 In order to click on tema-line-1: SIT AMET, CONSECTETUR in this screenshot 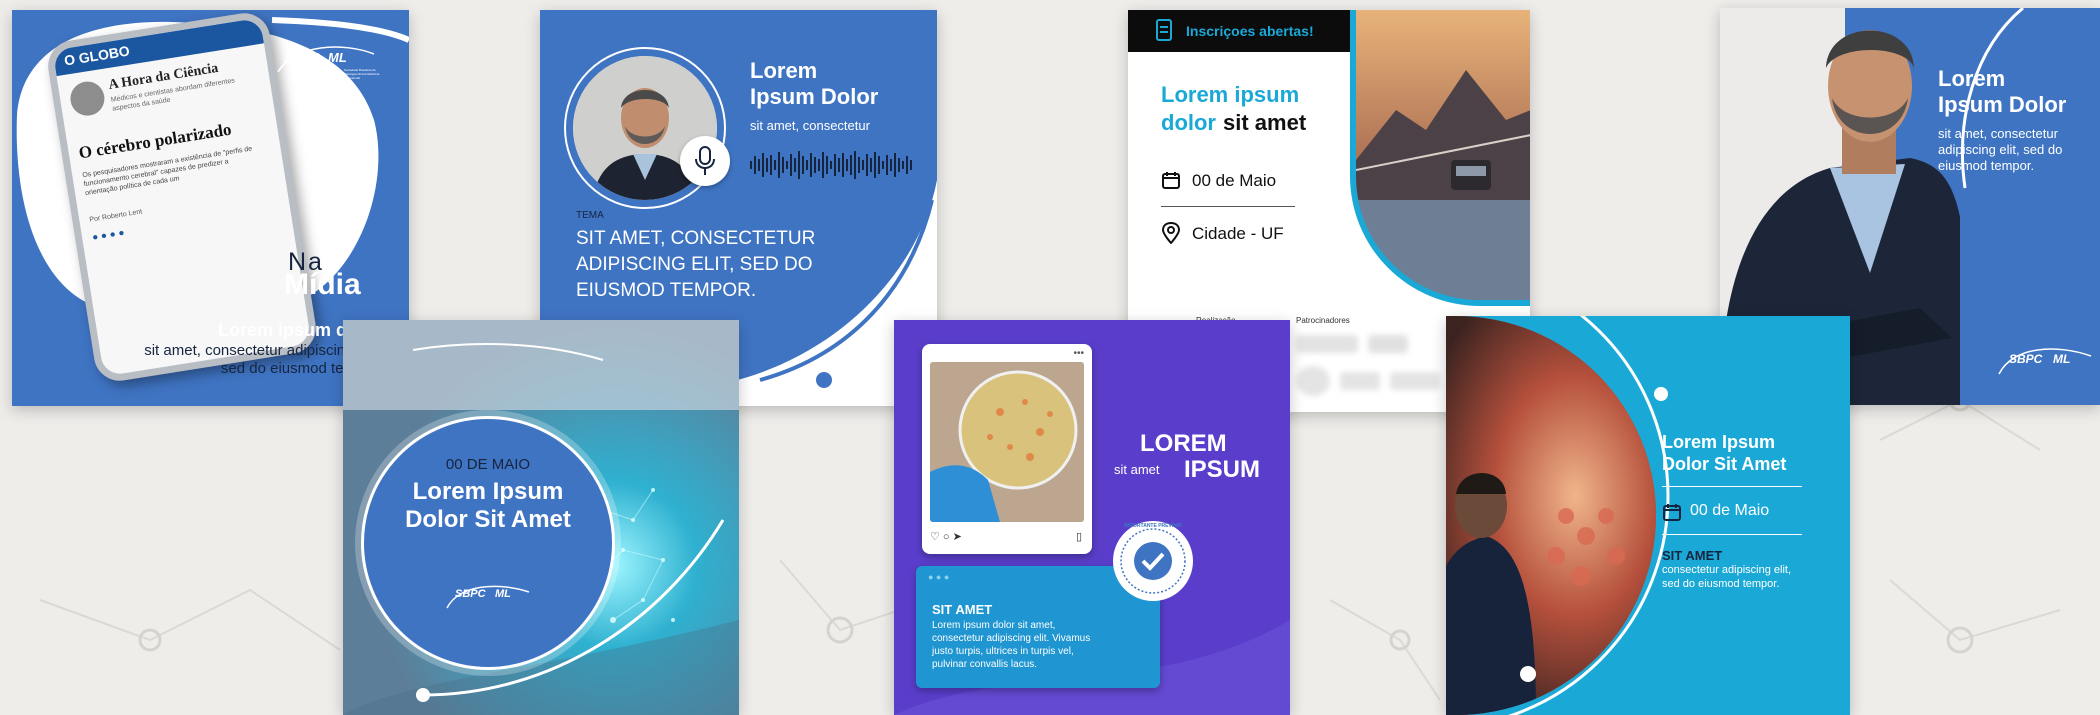, I will do `click(696, 238)`.